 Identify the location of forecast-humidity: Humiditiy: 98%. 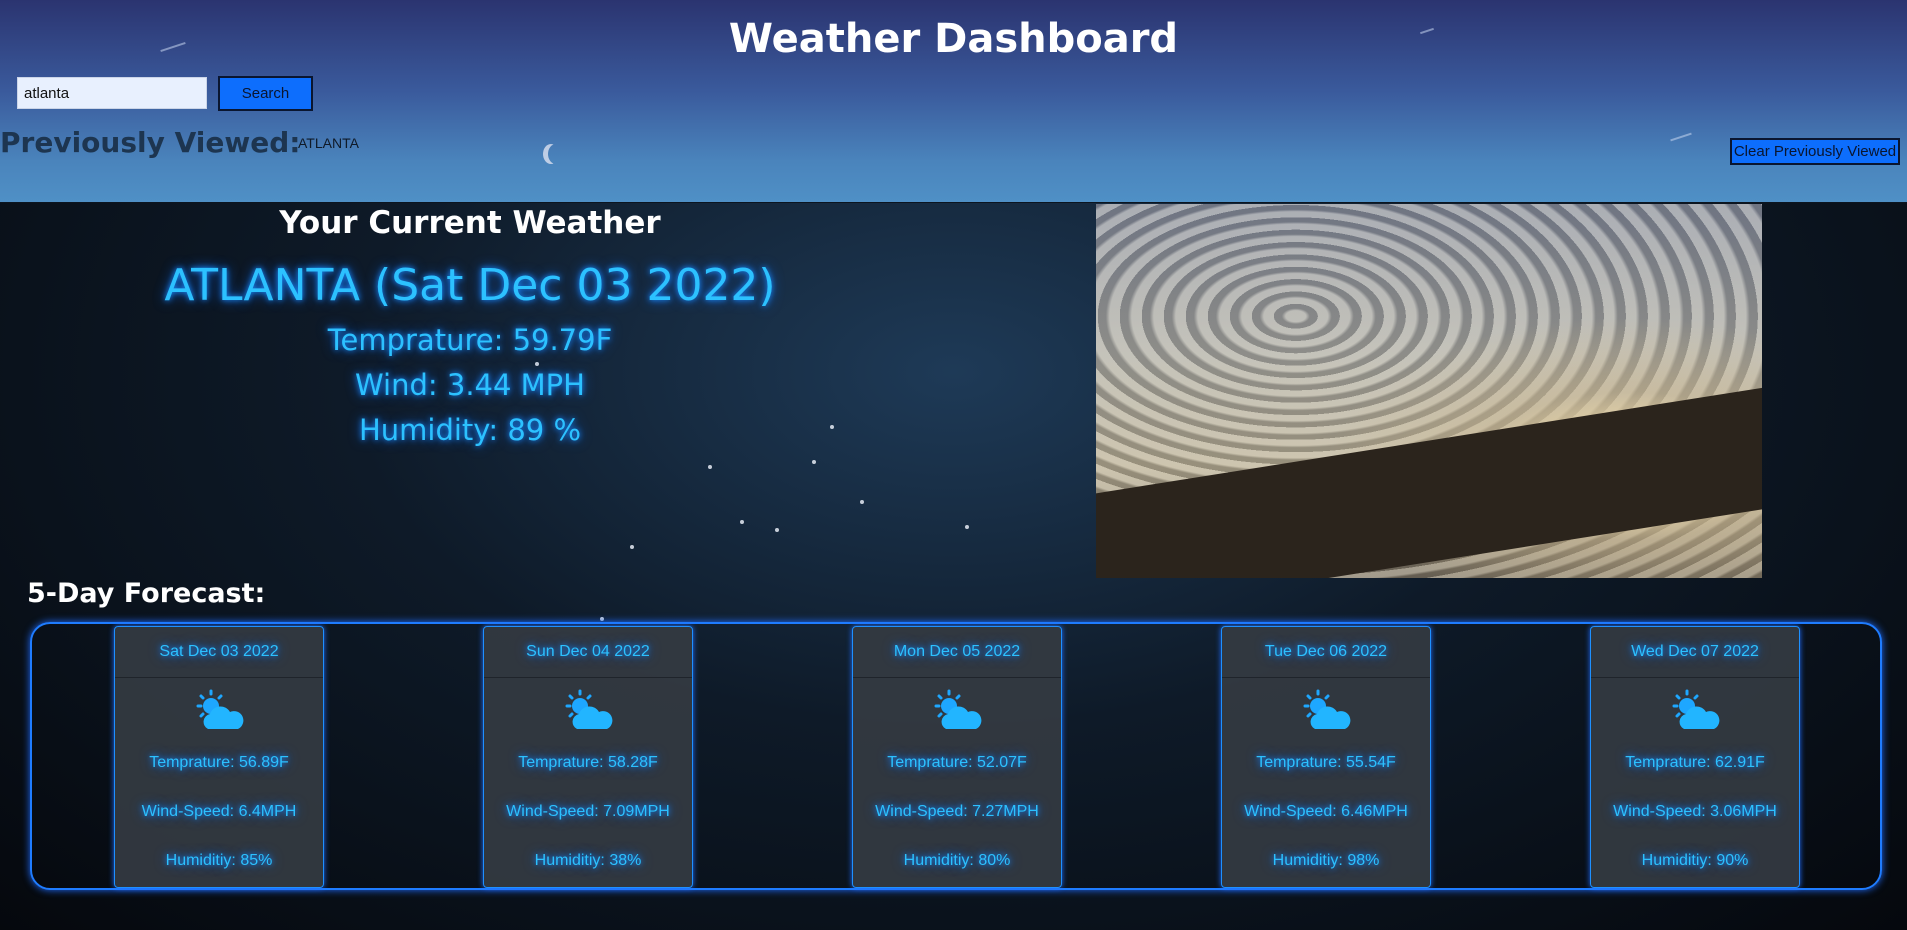
(1326, 860).